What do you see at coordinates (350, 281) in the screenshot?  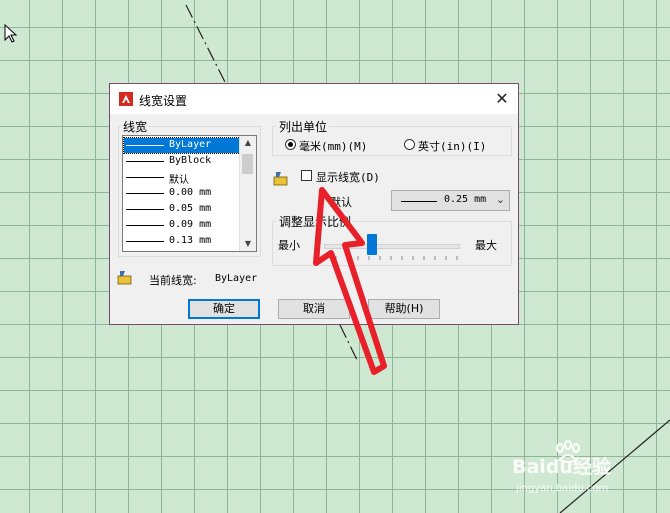 I see `annotation-arrow-icon` at bounding box center [350, 281].